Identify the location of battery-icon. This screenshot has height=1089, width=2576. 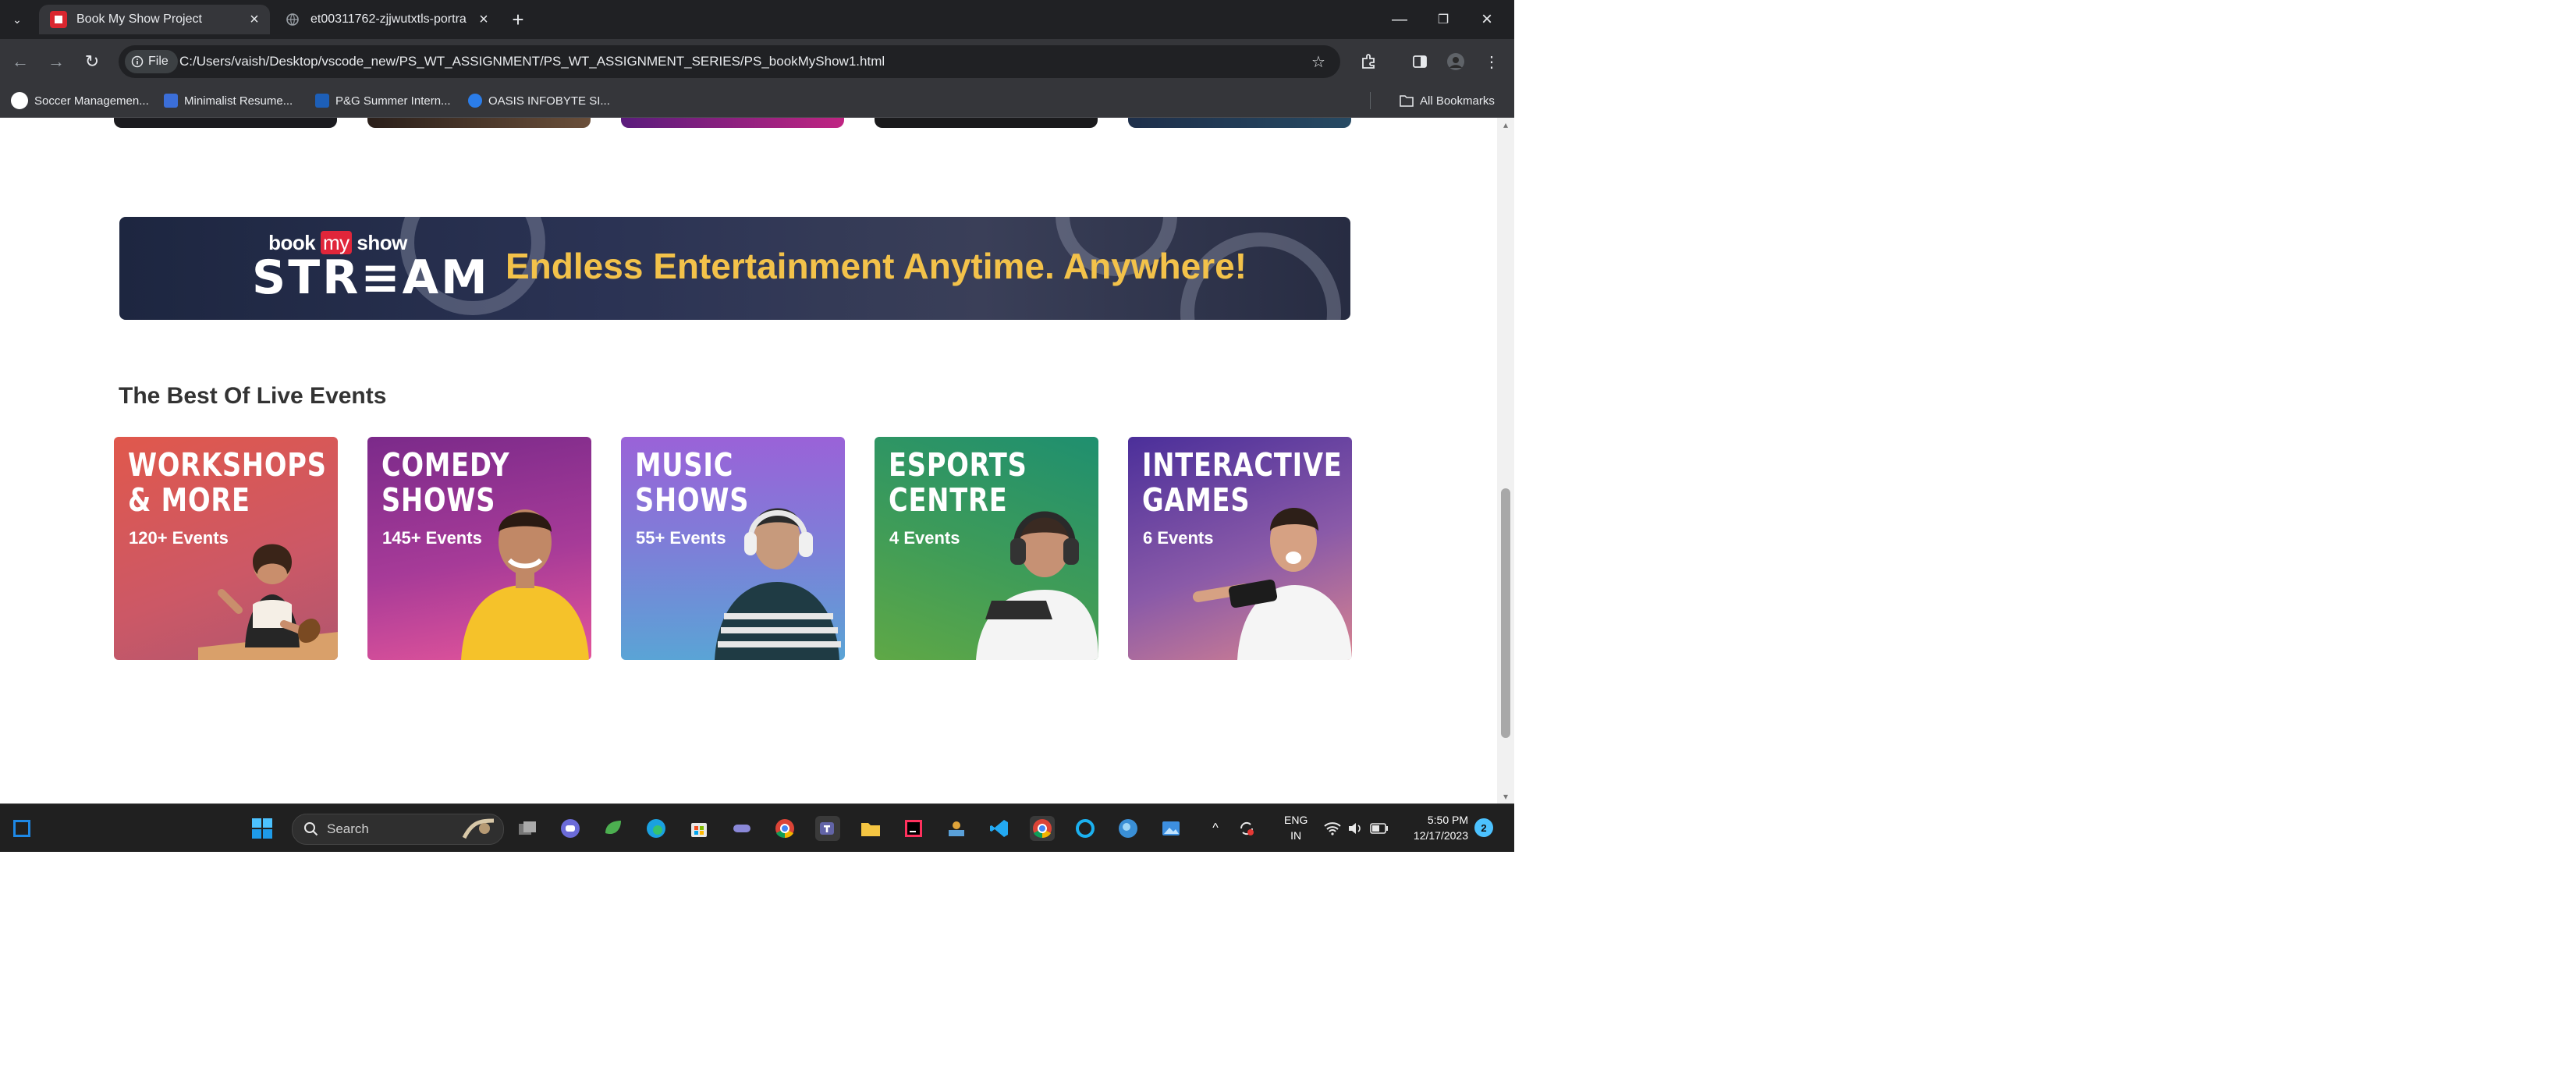
(1379, 828).